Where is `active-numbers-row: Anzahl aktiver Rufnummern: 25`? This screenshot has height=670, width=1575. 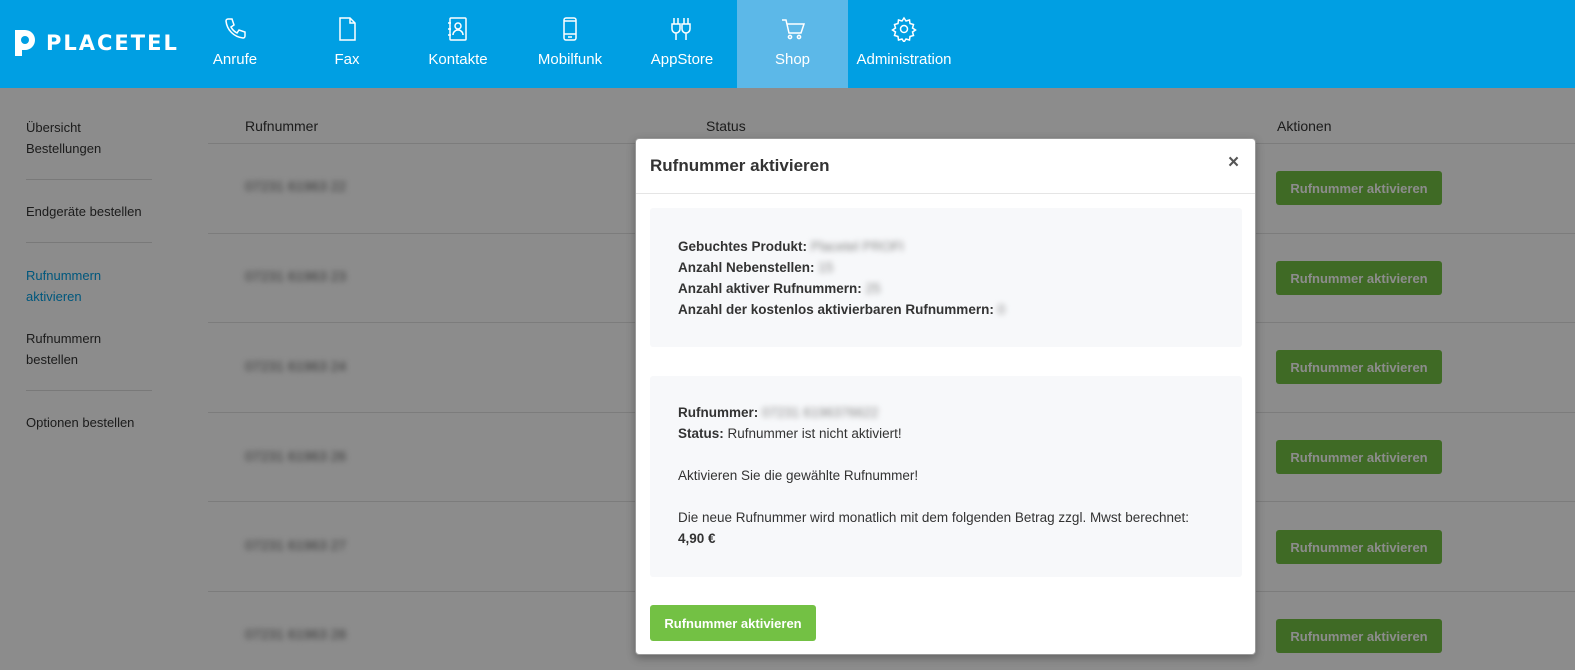 active-numbers-row: Anzahl aktiver Rufnummern: 25 is located at coordinates (779, 288).